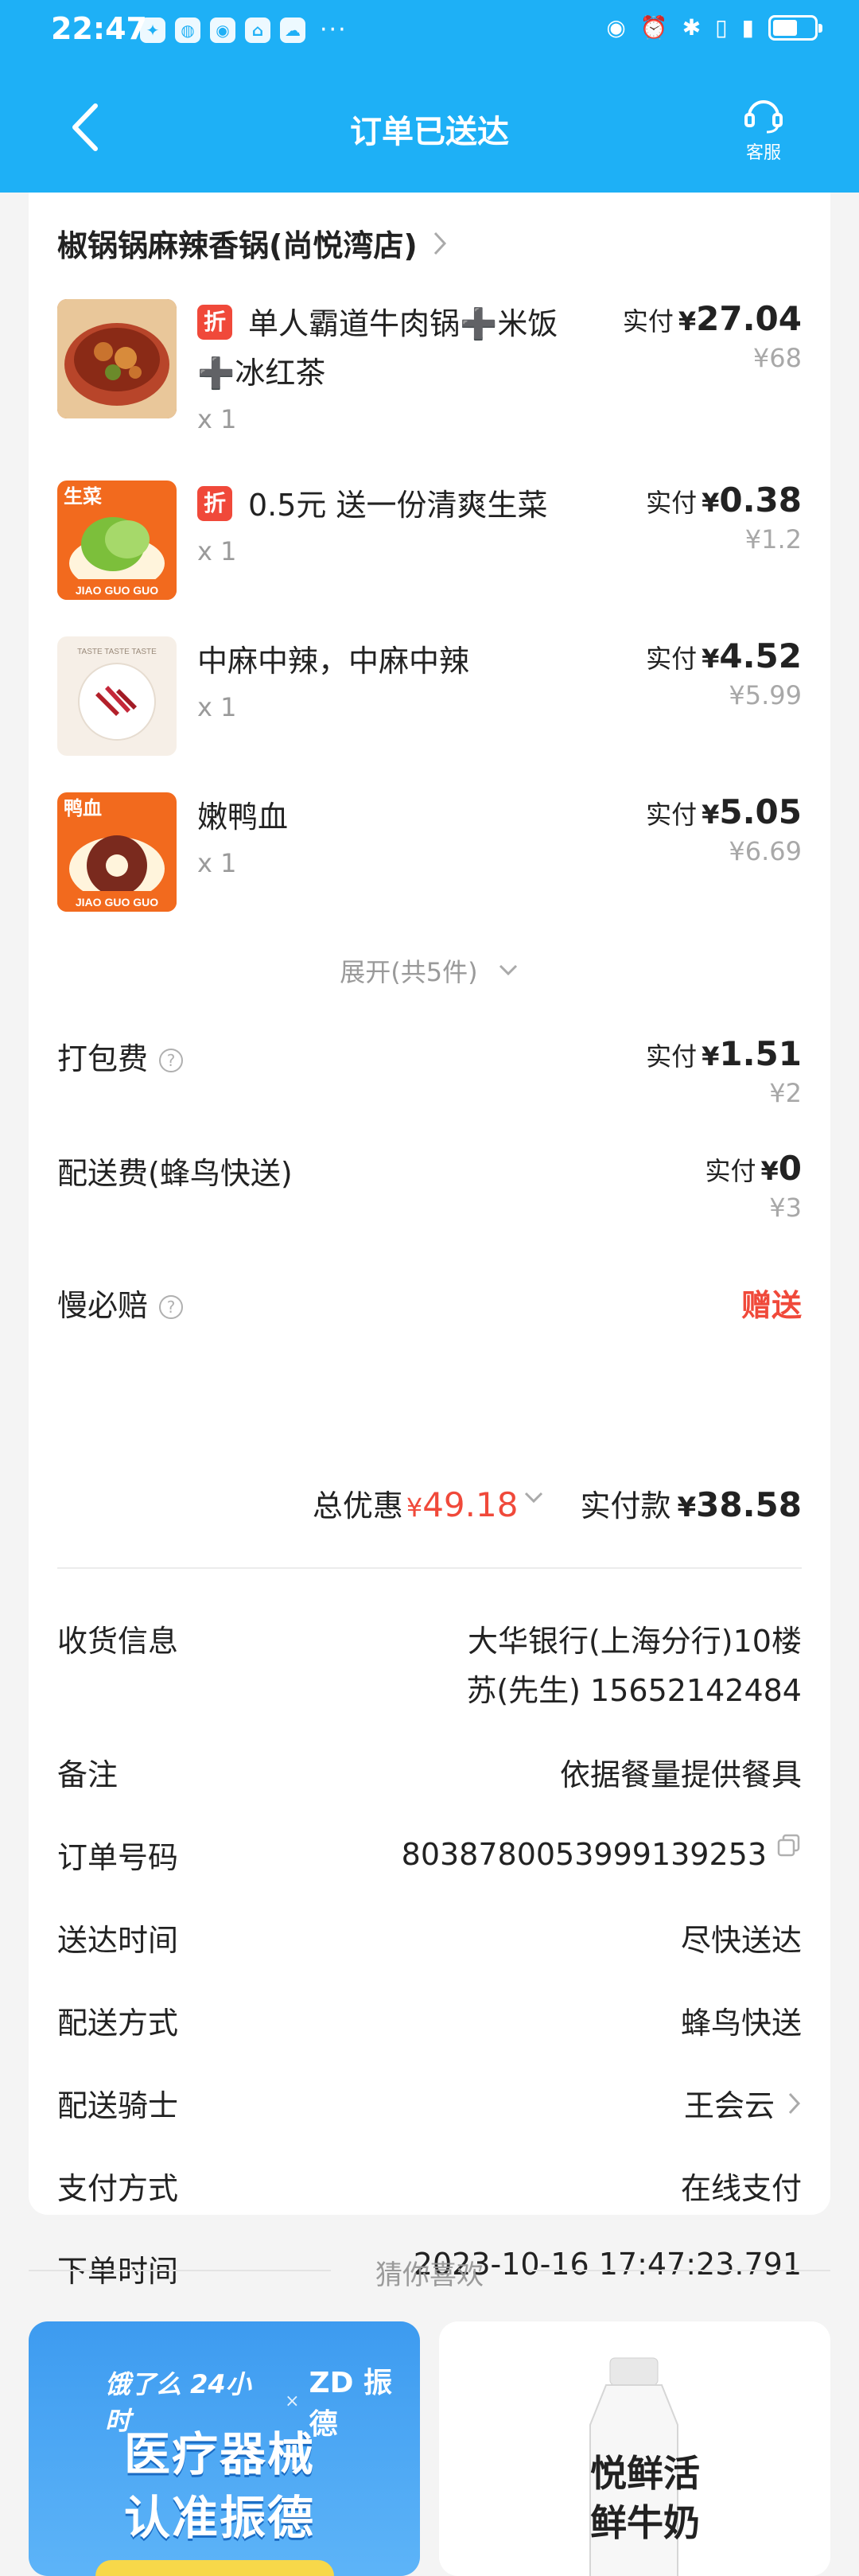 The height and width of the screenshot is (2576, 859). Describe the element at coordinates (625, 1506) in the screenshot. I see `paid-total-label: 实付款` at that location.